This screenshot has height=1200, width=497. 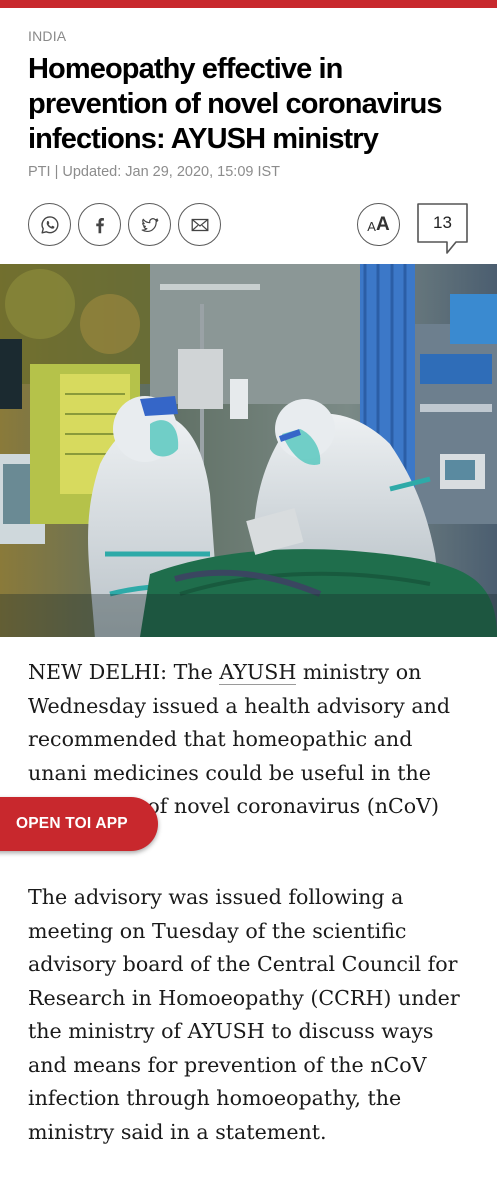 I want to click on top-accent-bar, so click(x=248, y=4).